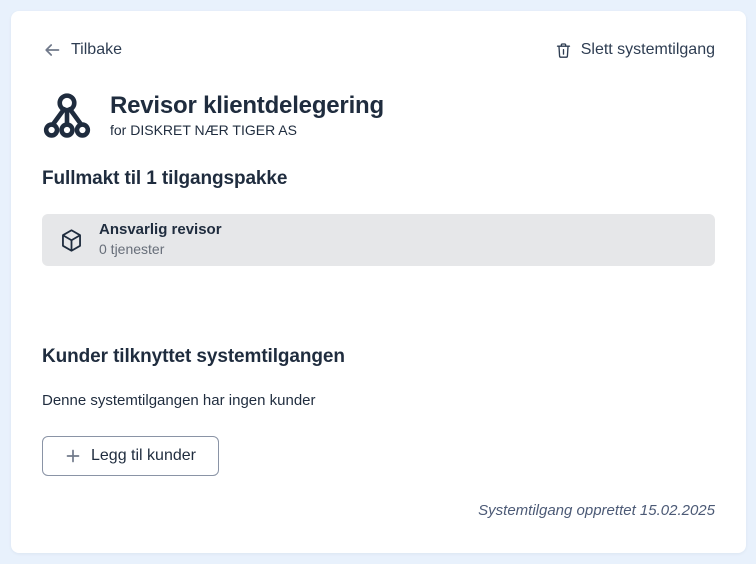 This screenshot has width=756, height=564. I want to click on back-link: Tilbake, so click(82, 50).